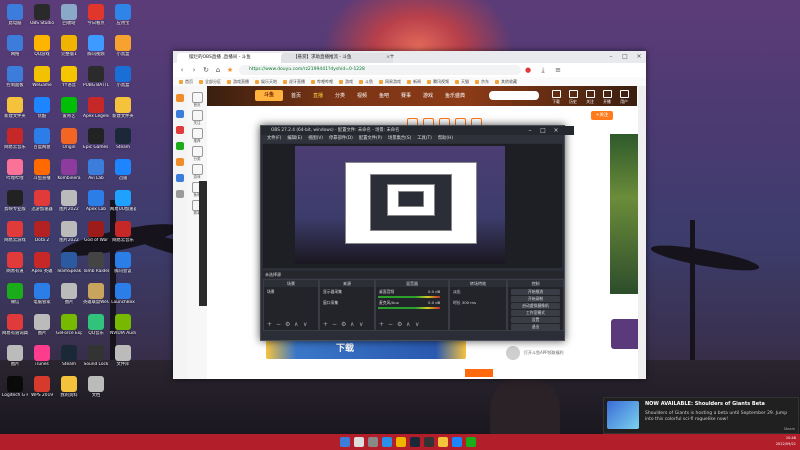 The image size is (800, 450). Describe the element at coordinates (482, 81) in the screenshot. I see `bookmark-item: 京东` at that location.